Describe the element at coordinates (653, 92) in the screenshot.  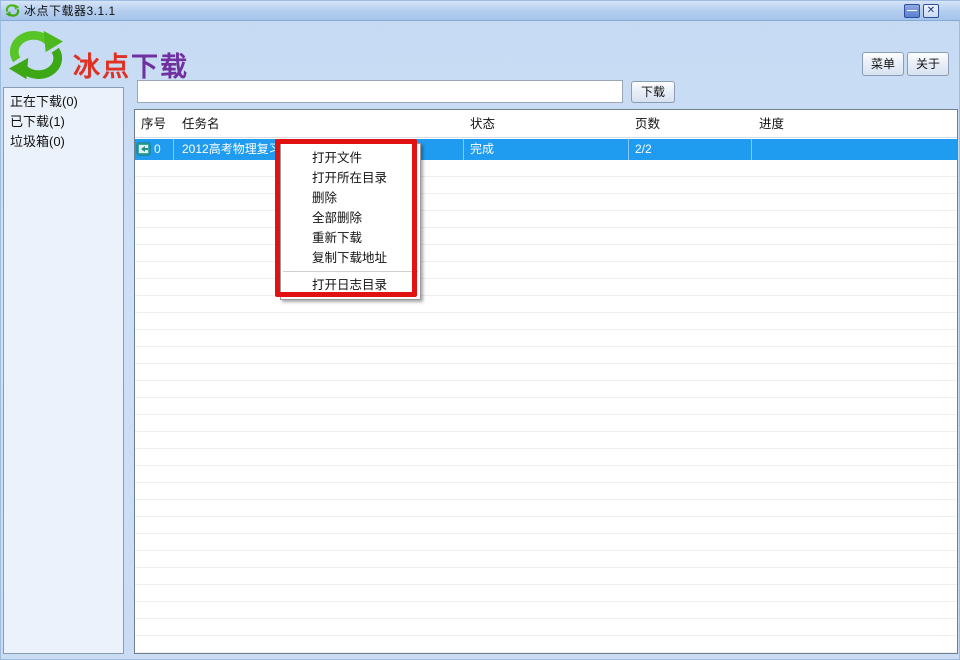
I see `download-button: 下载` at that location.